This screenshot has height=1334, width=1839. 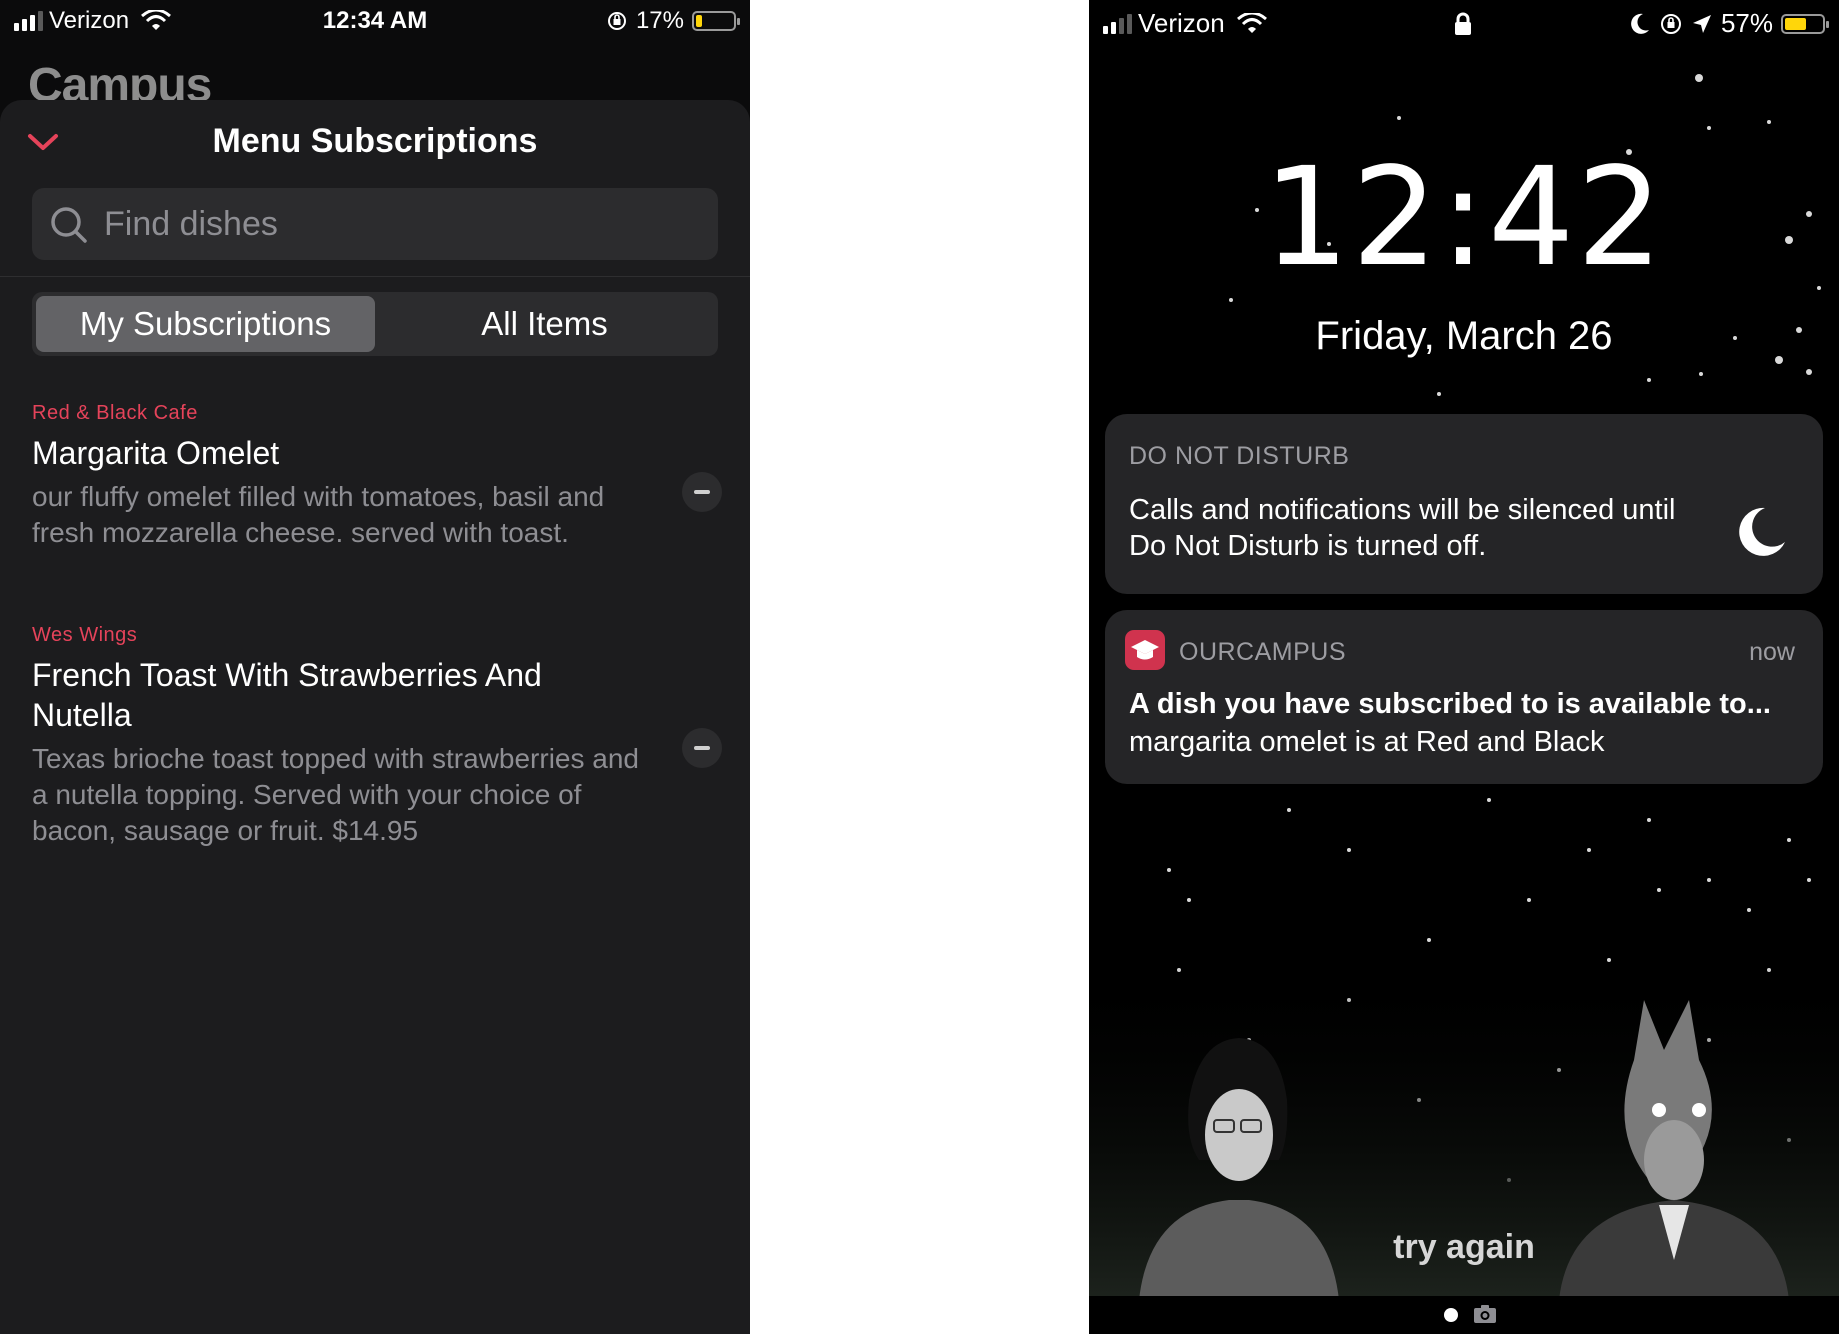 What do you see at coordinates (1464, 218) in the screenshot?
I see `lock-screen-time: 12:42` at bounding box center [1464, 218].